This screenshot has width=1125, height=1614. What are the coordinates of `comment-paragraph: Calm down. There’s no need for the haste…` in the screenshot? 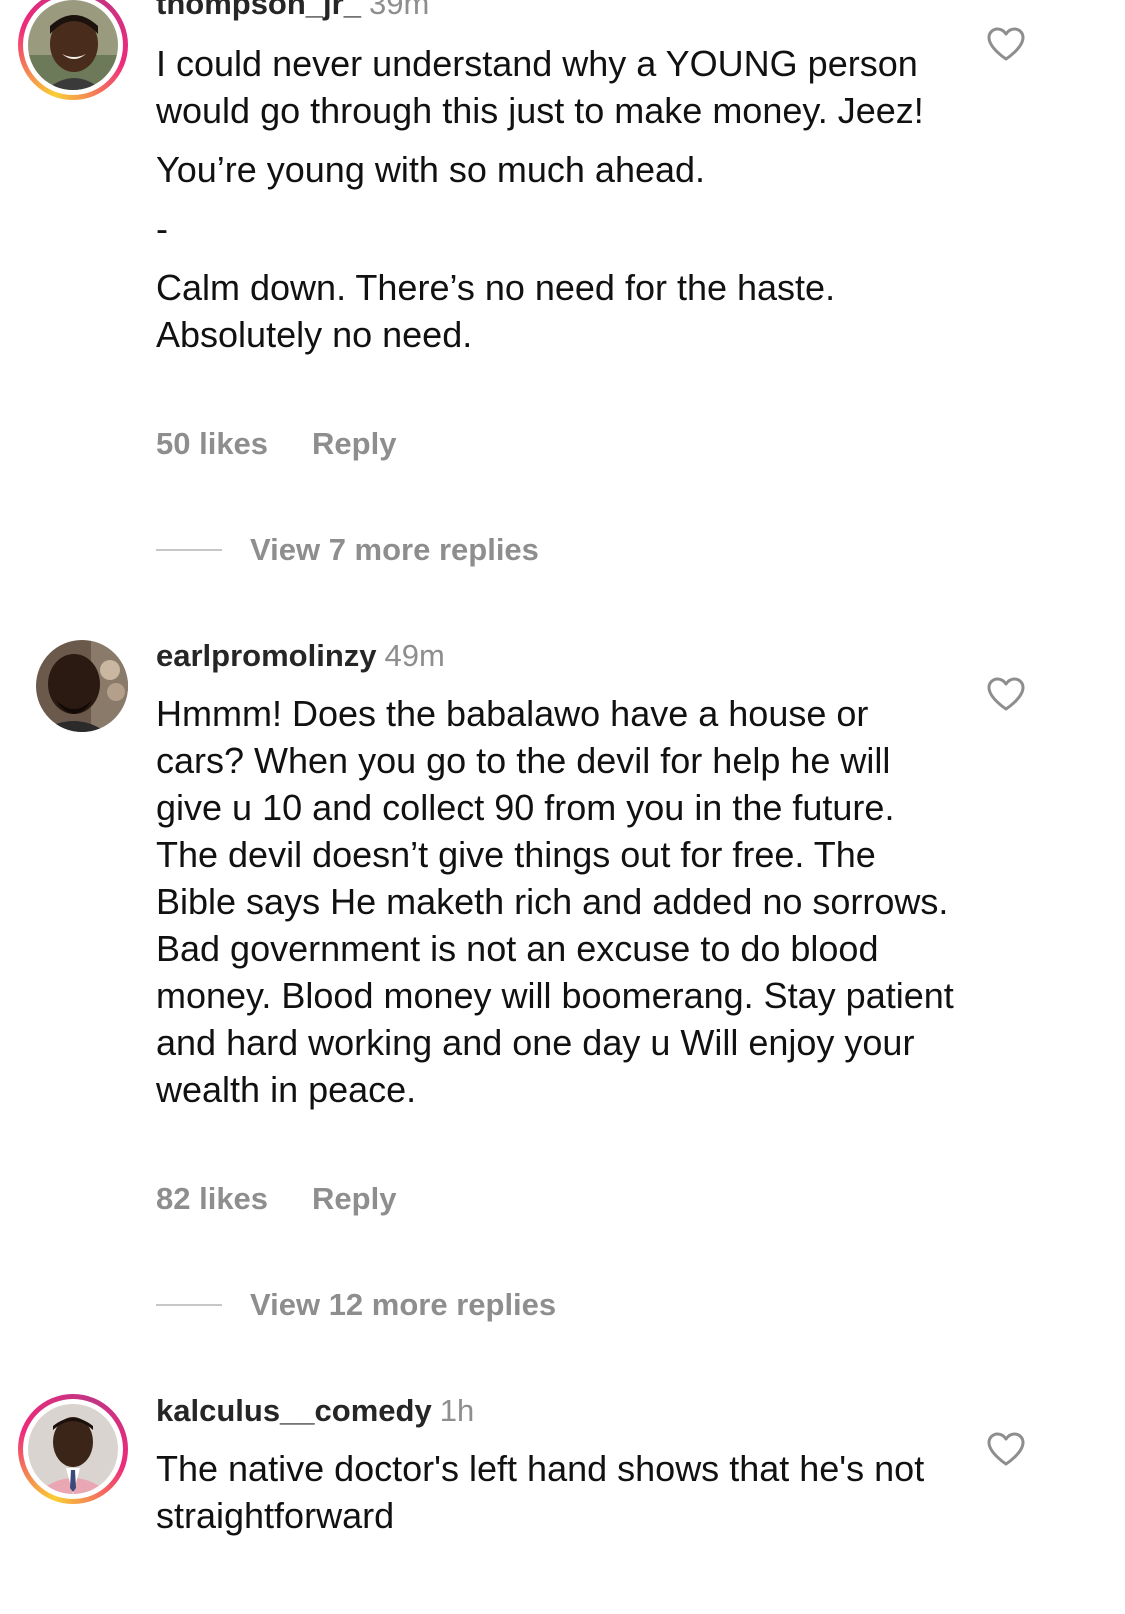 It's located at (496, 311).